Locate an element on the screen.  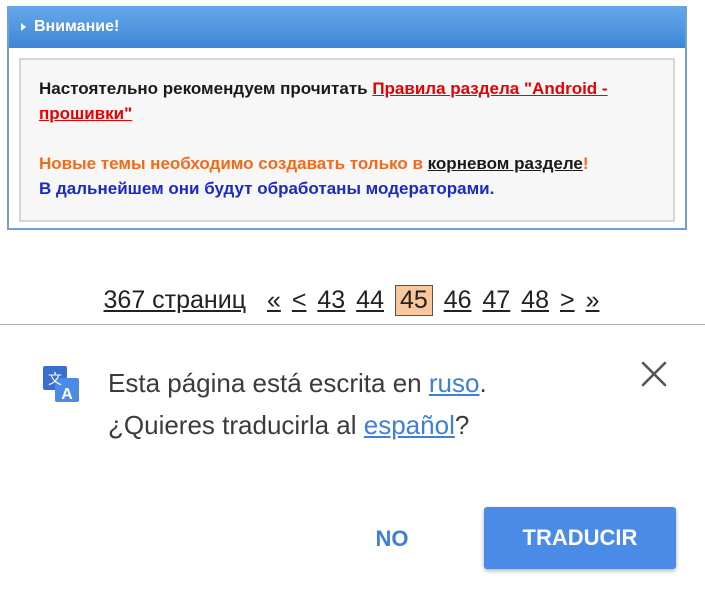
notice-line-2-end: ! is located at coordinates (585, 163).